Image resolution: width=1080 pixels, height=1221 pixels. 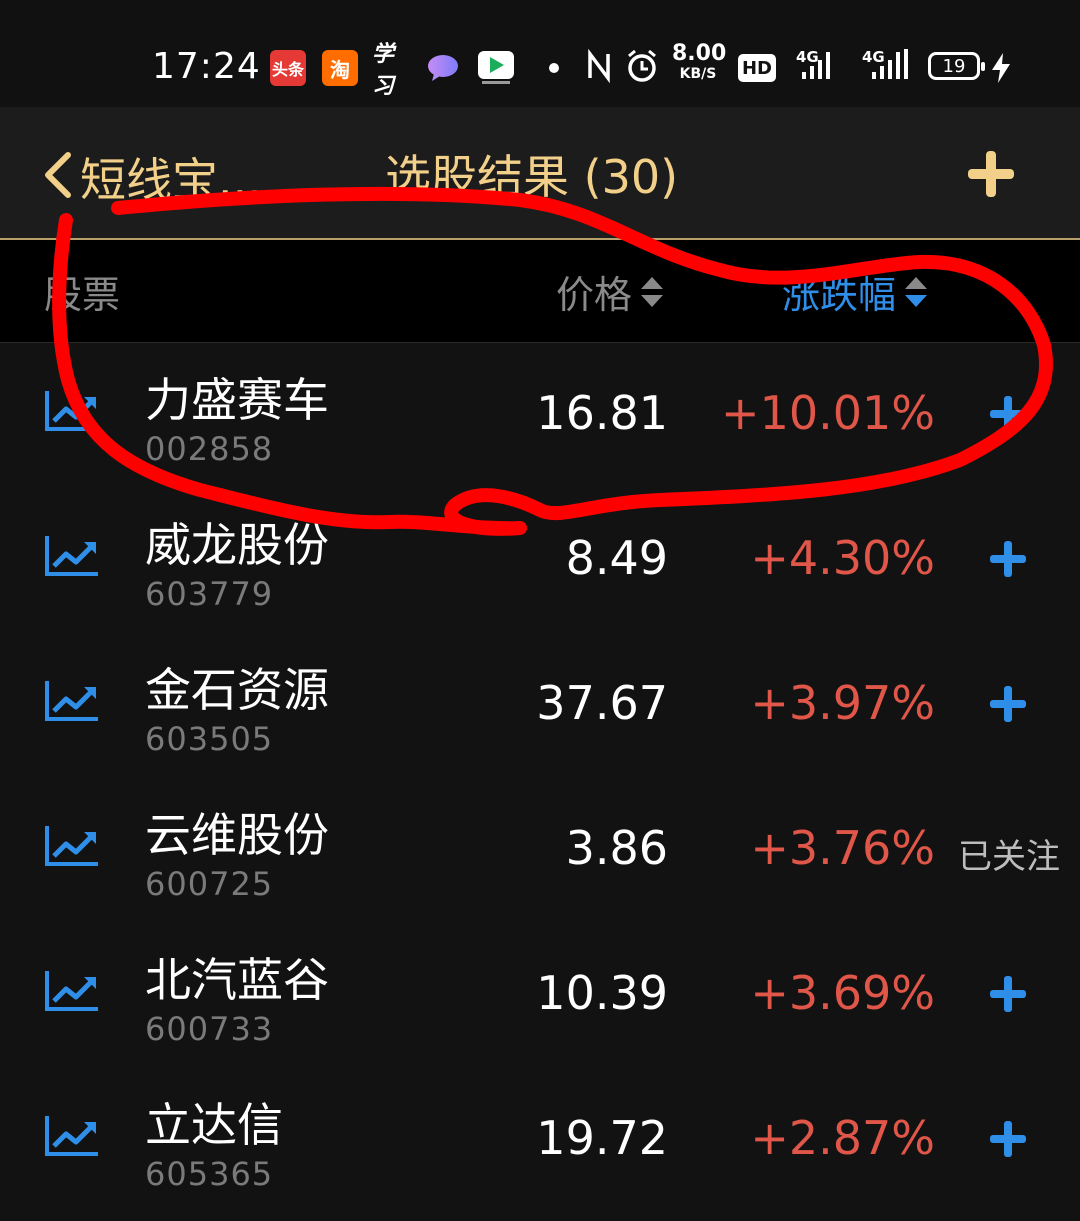 I want to click on status-time: 17:24, so click(x=206, y=66).